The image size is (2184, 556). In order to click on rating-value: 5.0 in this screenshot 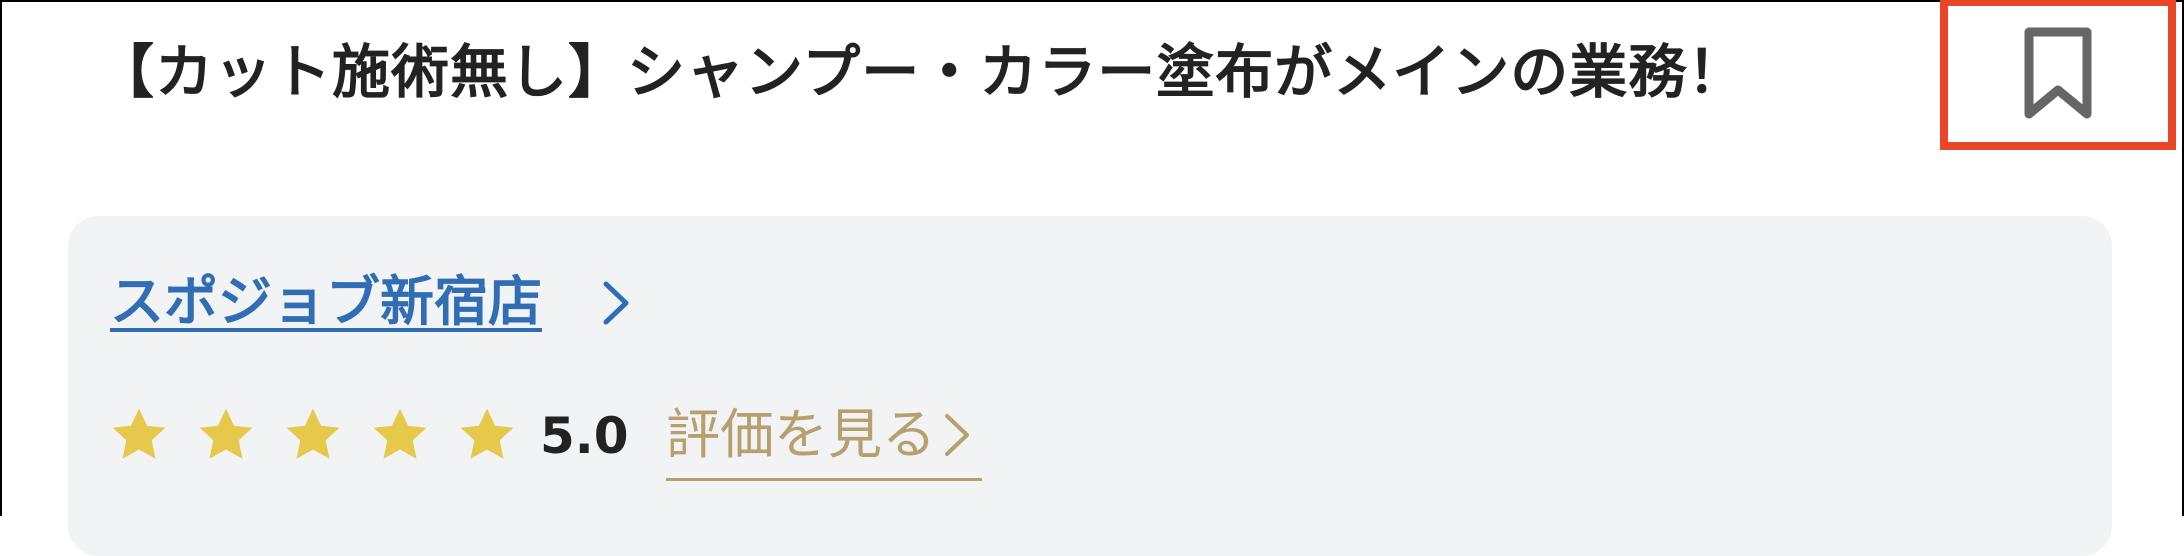, I will do `click(584, 436)`.